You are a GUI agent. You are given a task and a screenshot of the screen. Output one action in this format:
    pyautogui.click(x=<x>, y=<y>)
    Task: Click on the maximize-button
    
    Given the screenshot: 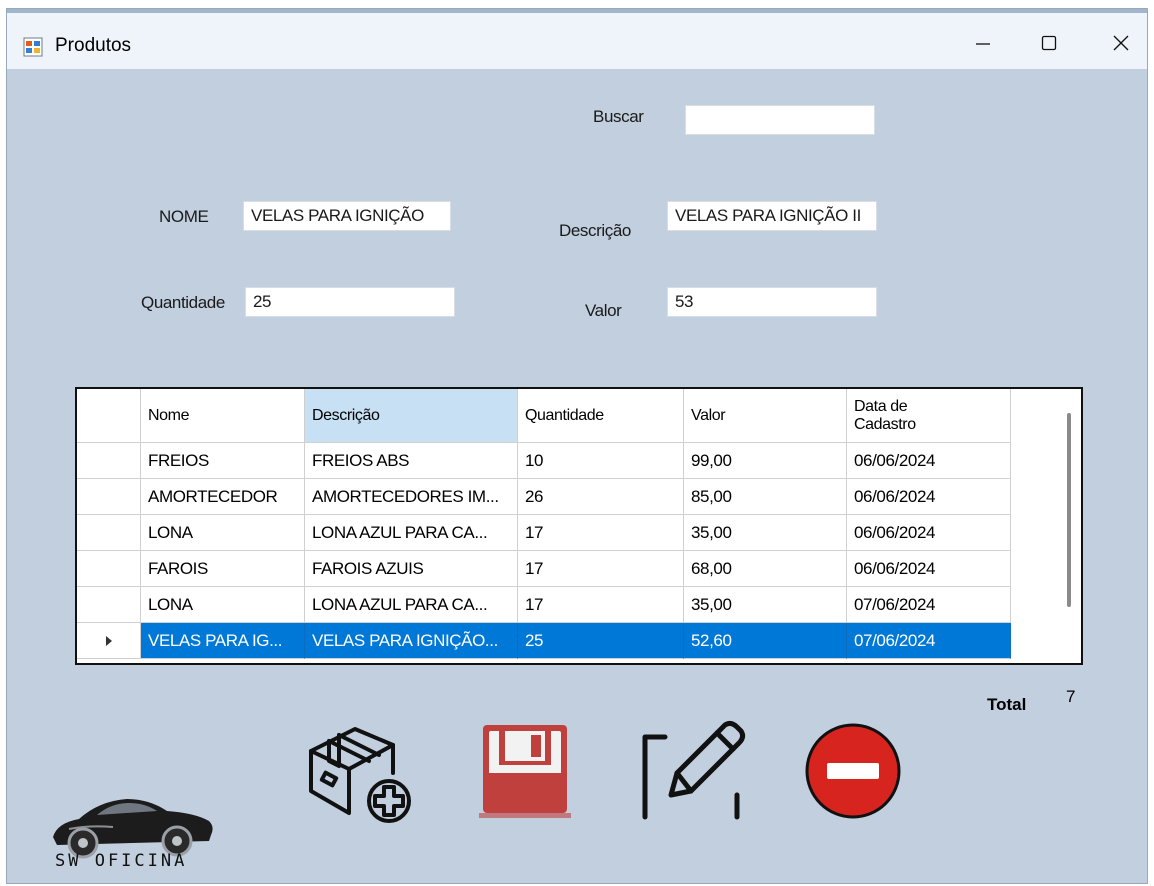 What is the action you would take?
    pyautogui.click(x=1049, y=43)
    